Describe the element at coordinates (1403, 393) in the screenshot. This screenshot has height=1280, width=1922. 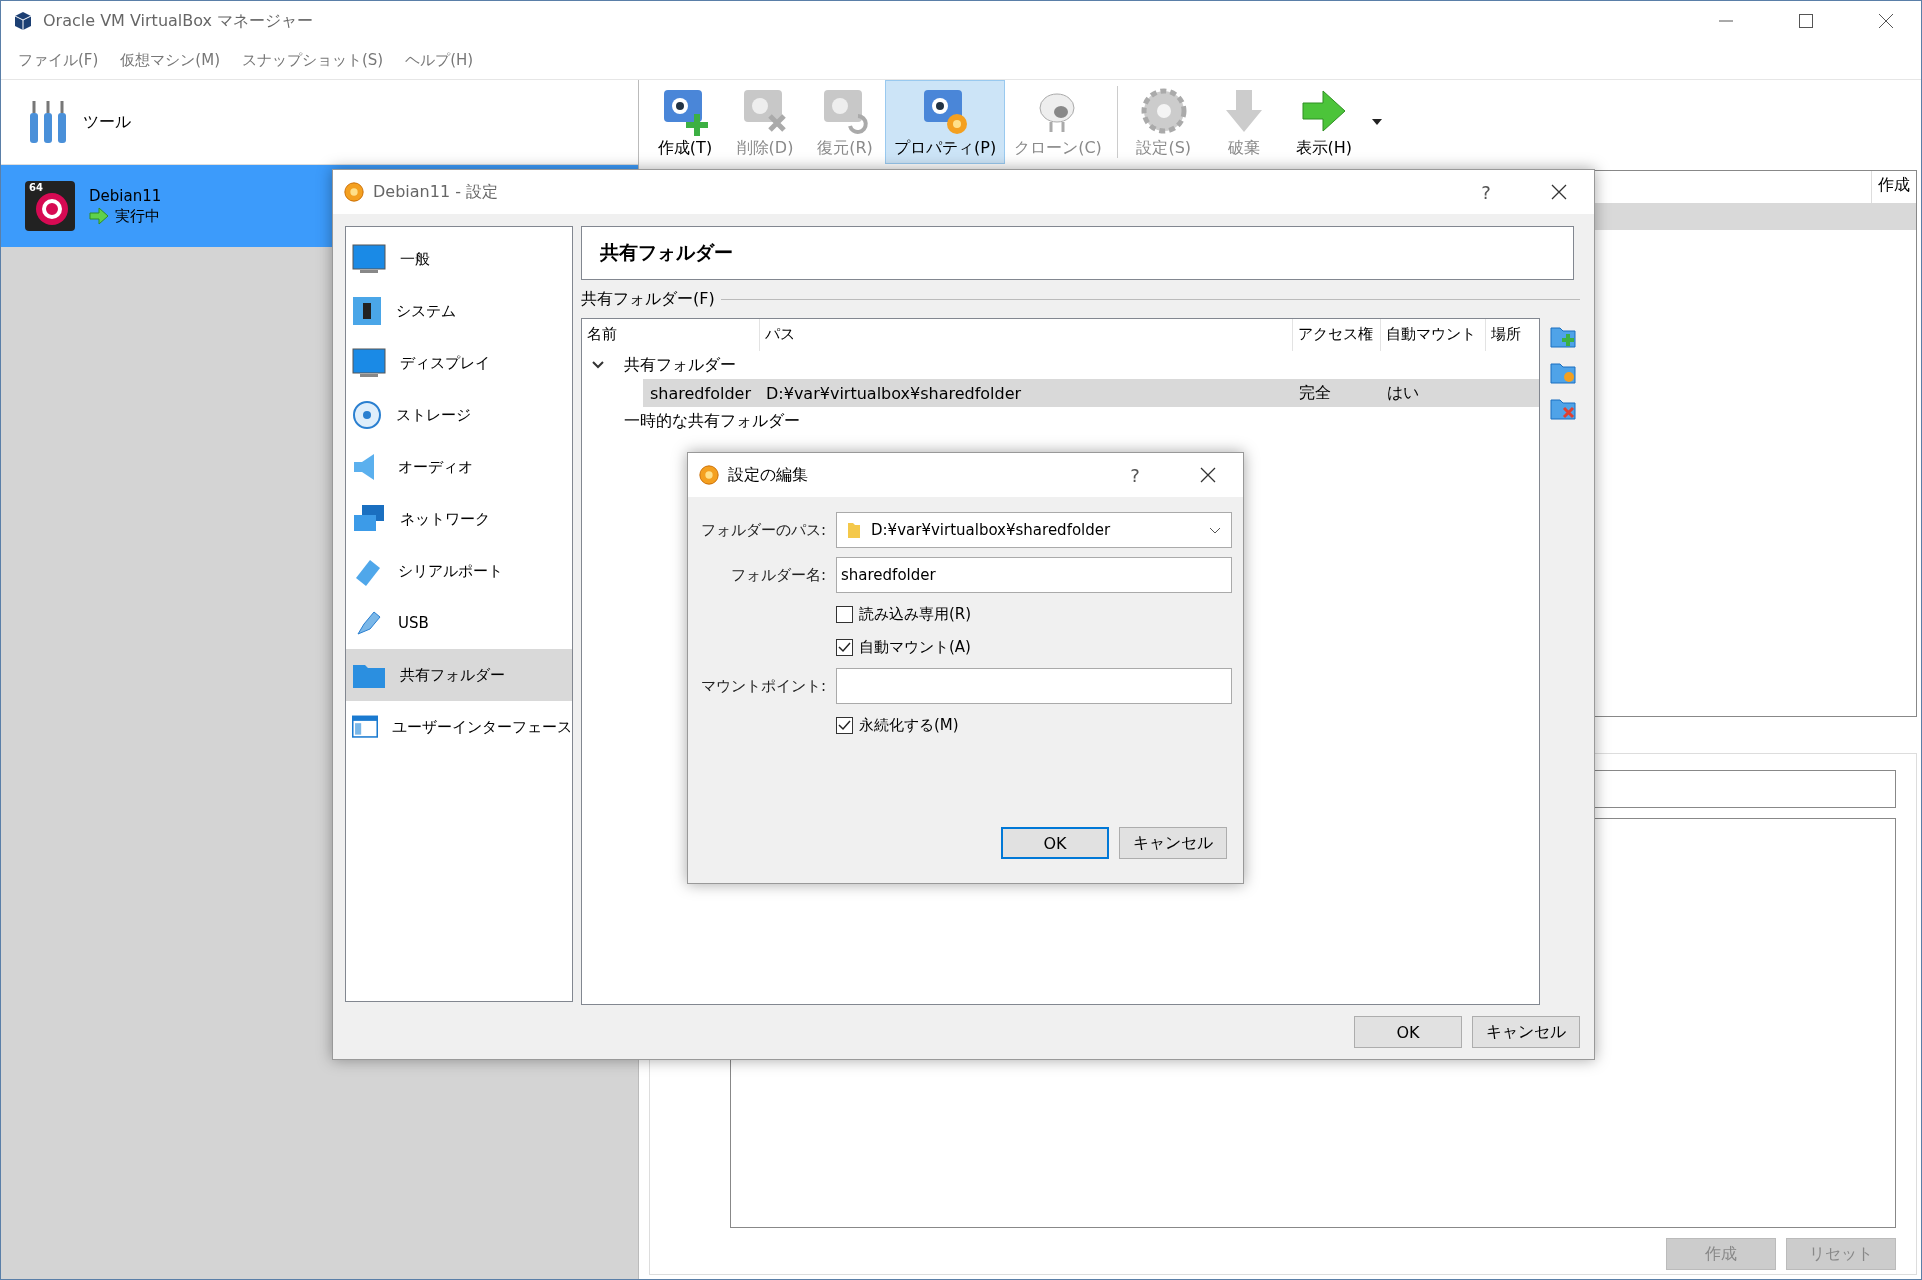
I see `table-cell-text: はい` at that location.